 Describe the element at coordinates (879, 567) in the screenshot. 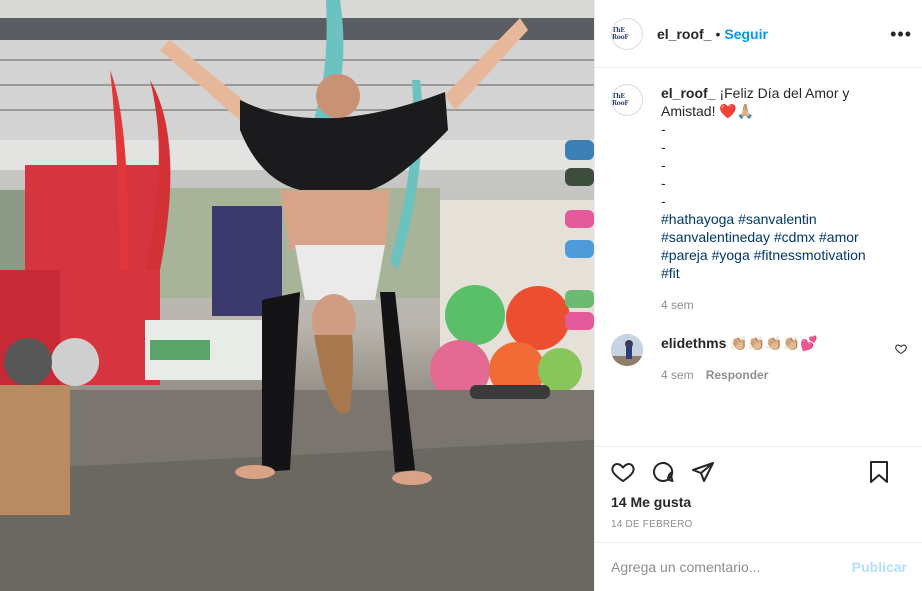

I see `post-comment-button: Publicar` at that location.